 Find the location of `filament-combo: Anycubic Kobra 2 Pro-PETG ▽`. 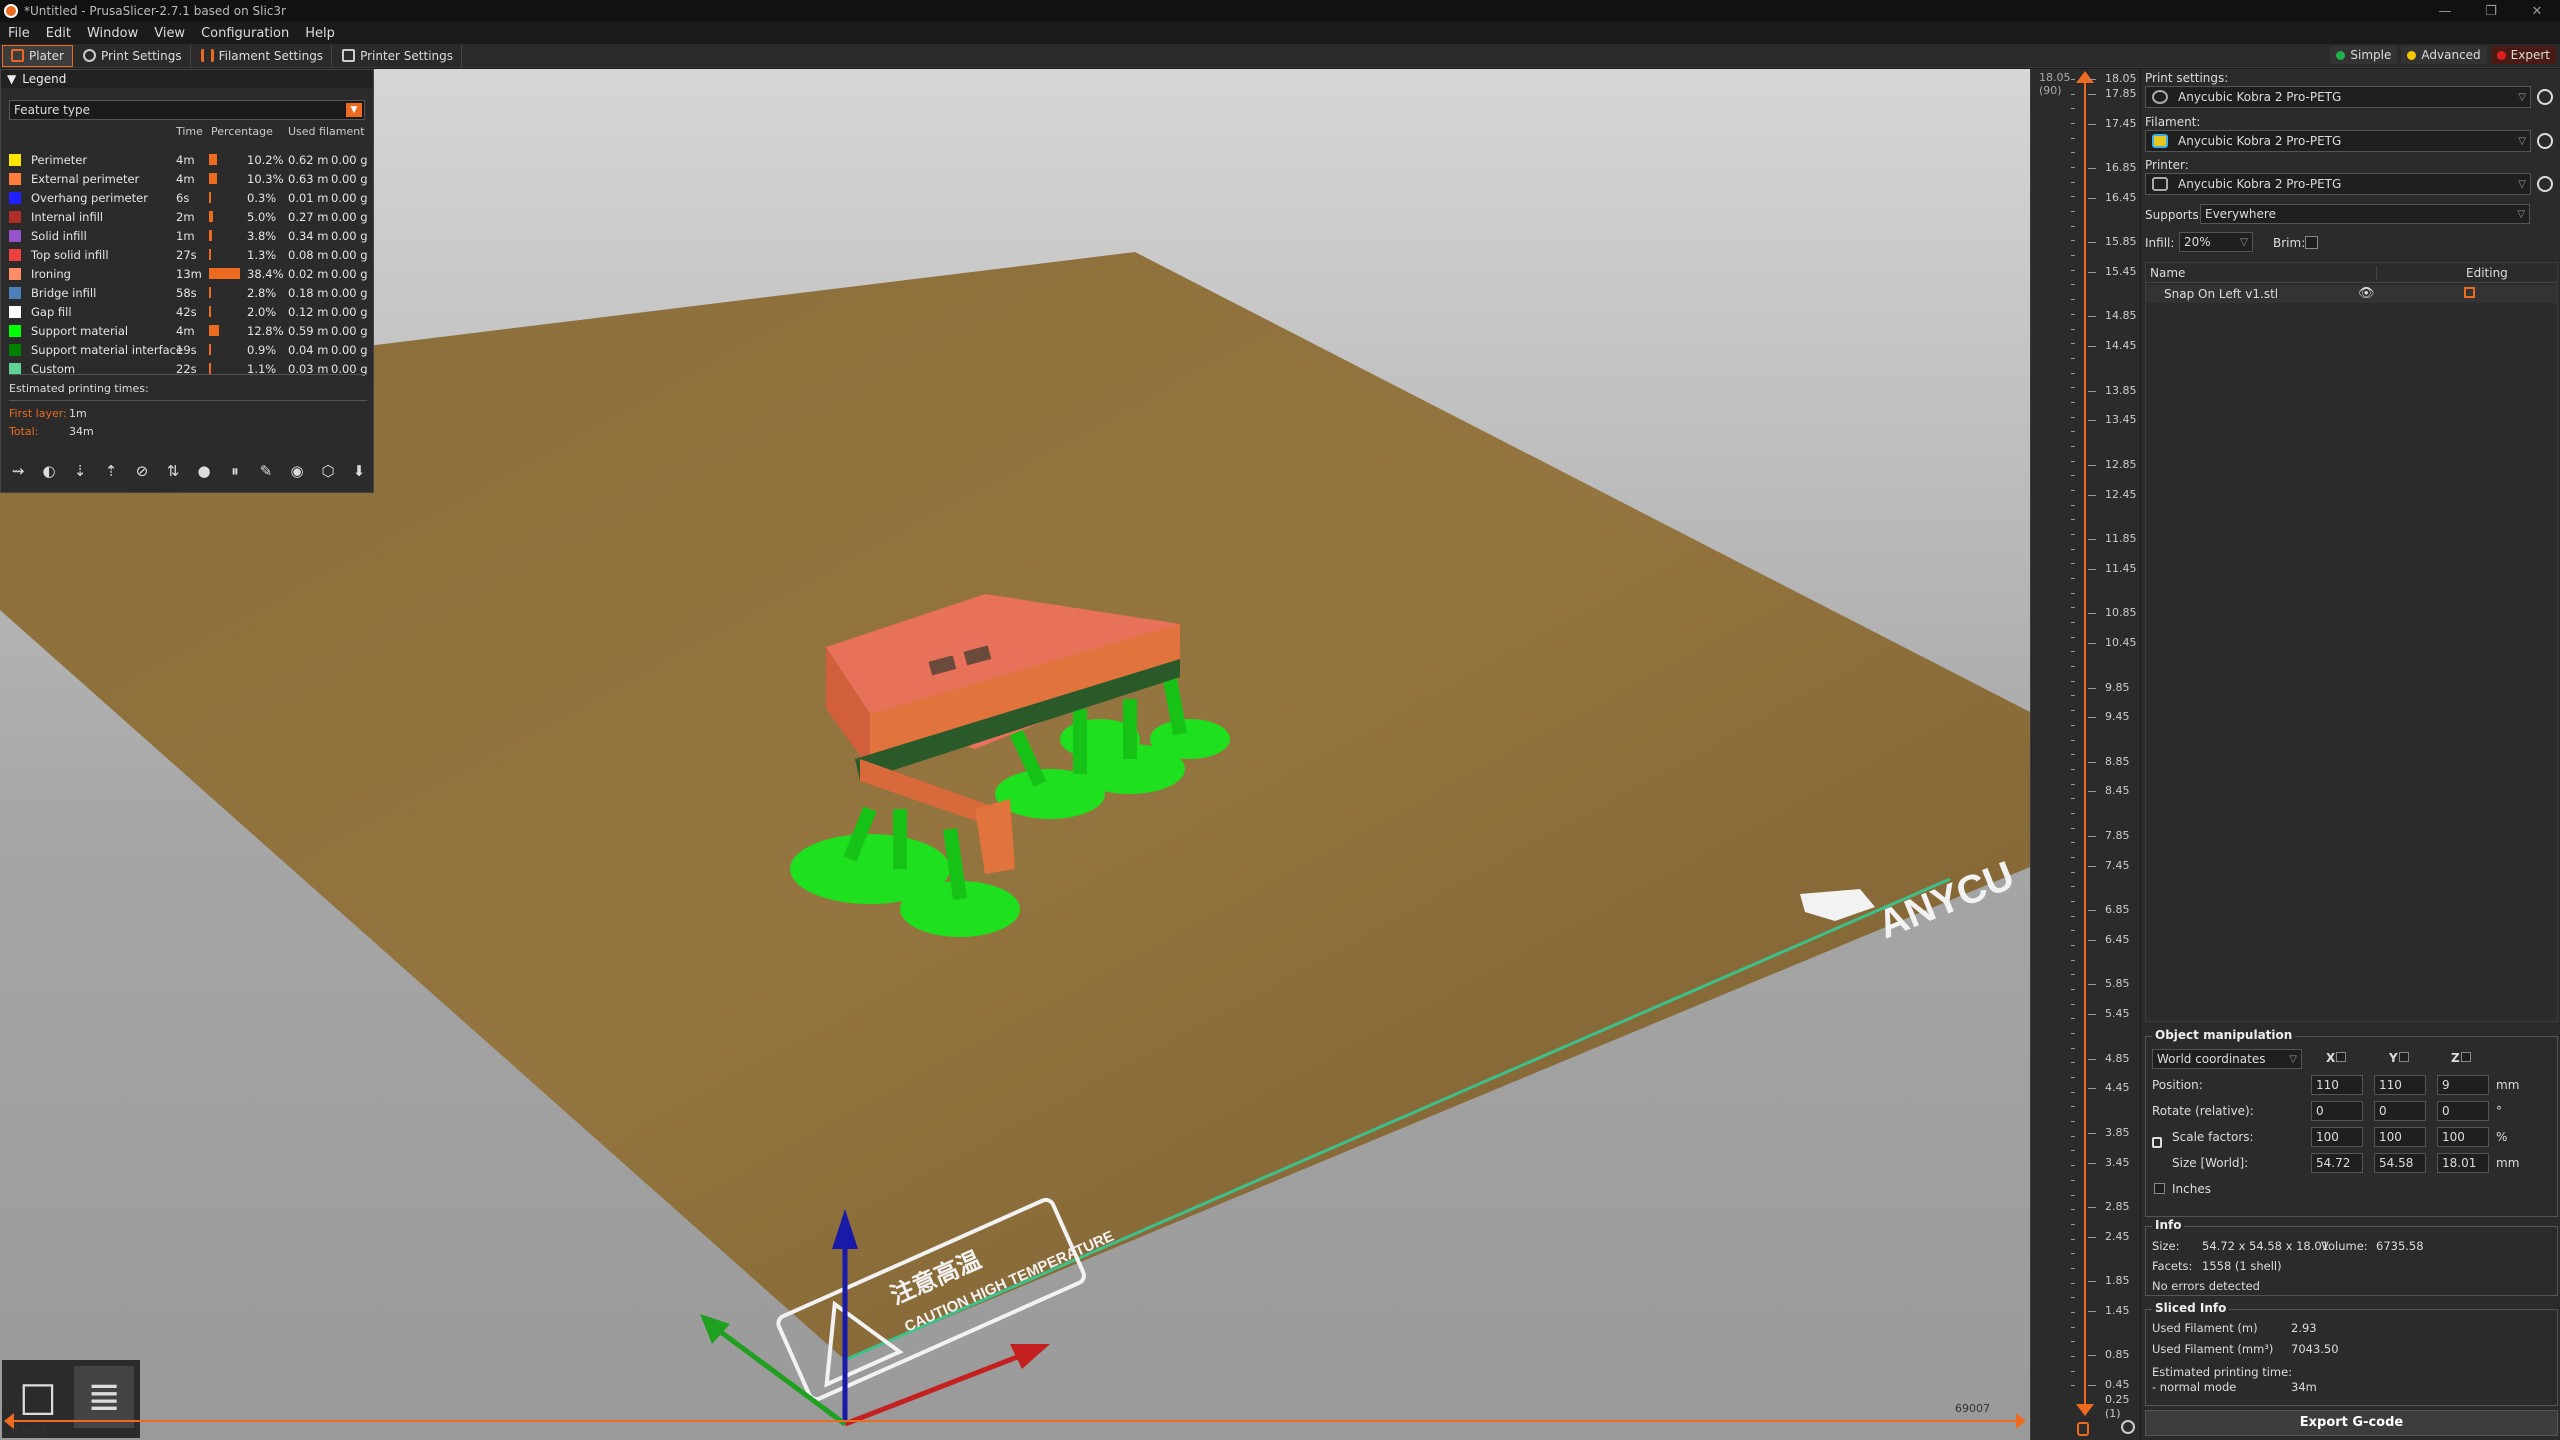

filament-combo: Anycubic Kobra 2 Pro-PETG ▽ is located at coordinates (2338, 141).